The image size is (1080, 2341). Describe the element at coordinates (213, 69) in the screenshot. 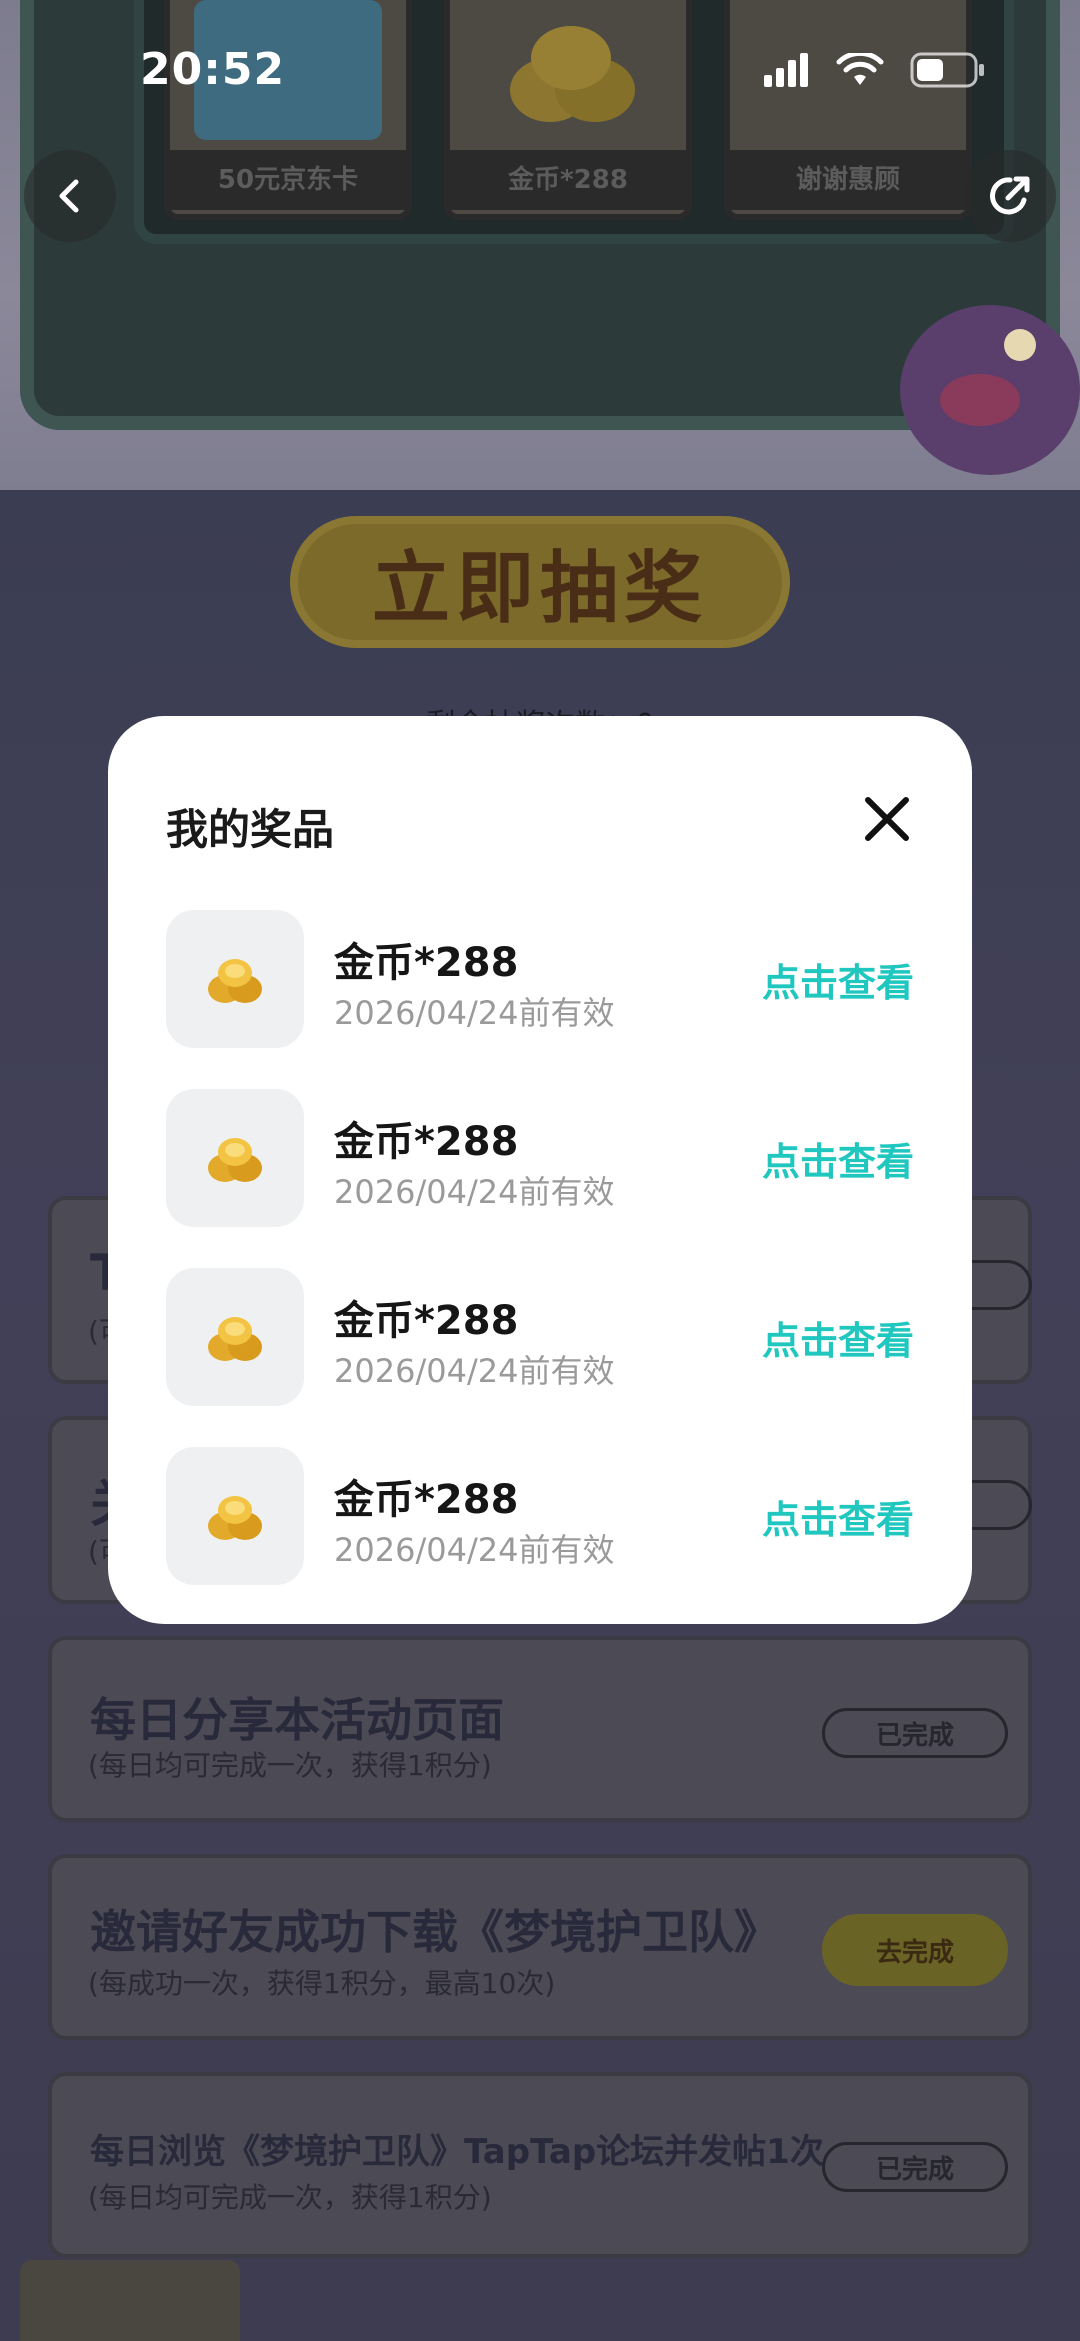

I see `status-time: 20:52` at that location.